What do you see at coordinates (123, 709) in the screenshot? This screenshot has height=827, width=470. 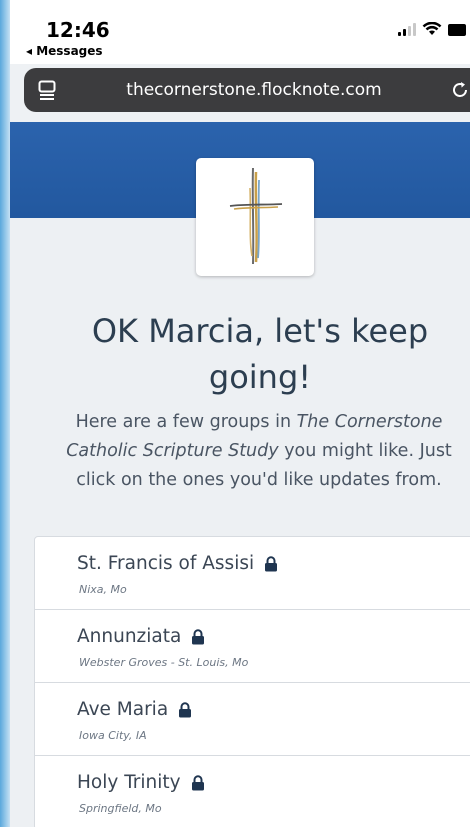 I see `group-name: Ave Maria` at bounding box center [123, 709].